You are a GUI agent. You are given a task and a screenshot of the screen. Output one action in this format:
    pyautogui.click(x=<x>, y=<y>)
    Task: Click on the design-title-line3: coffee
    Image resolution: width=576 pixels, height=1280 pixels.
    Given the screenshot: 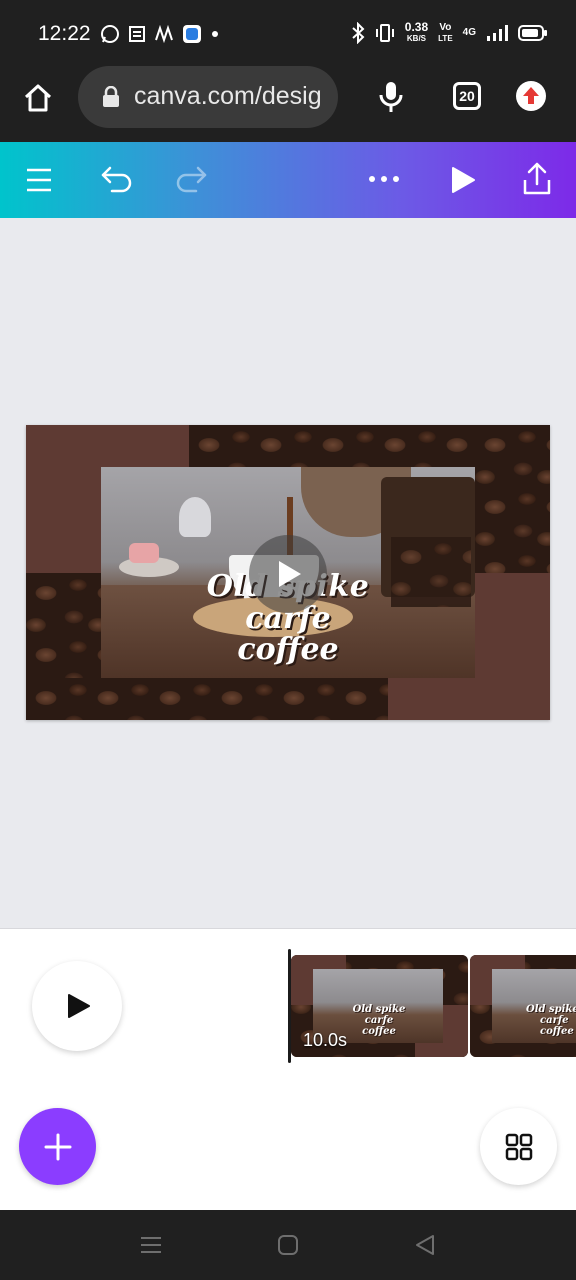 What is the action you would take?
    pyautogui.click(x=288, y=649)
    